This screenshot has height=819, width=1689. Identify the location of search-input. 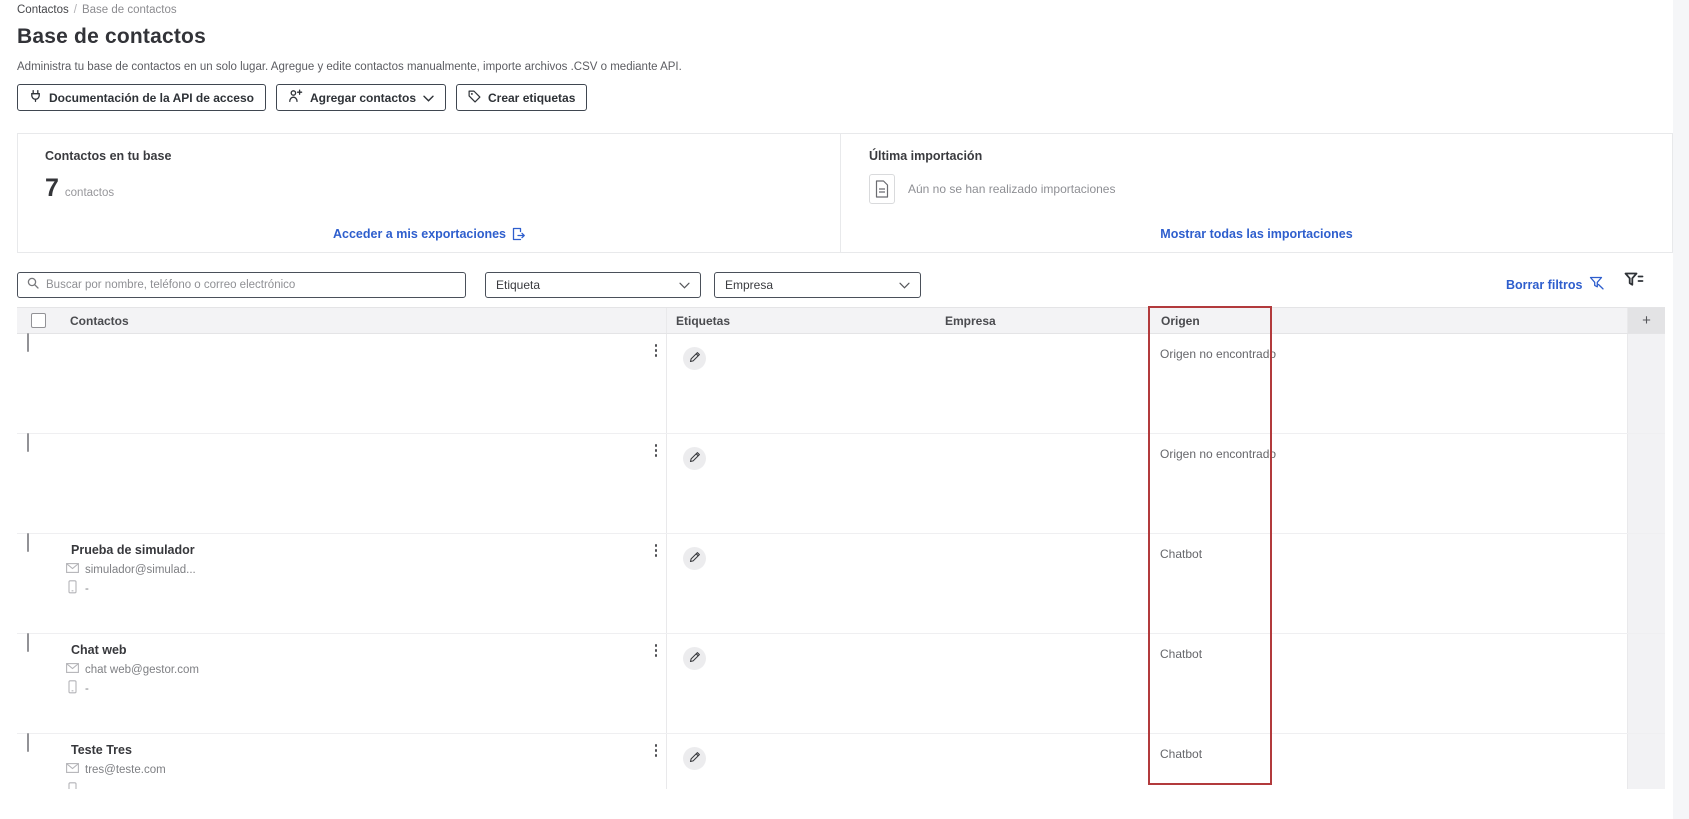
(251, 285).